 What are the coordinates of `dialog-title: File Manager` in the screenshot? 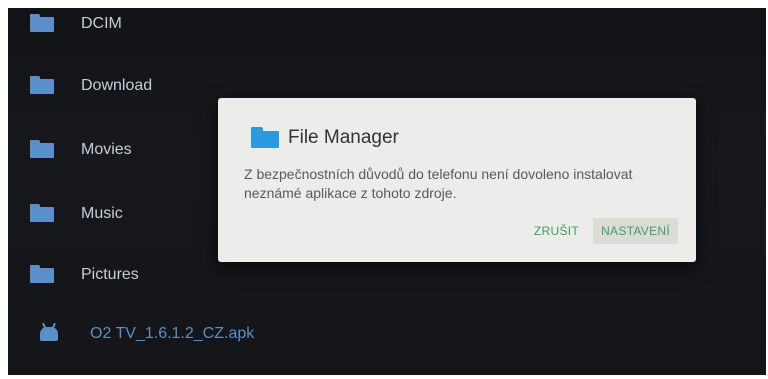 It's located at (343, 137).